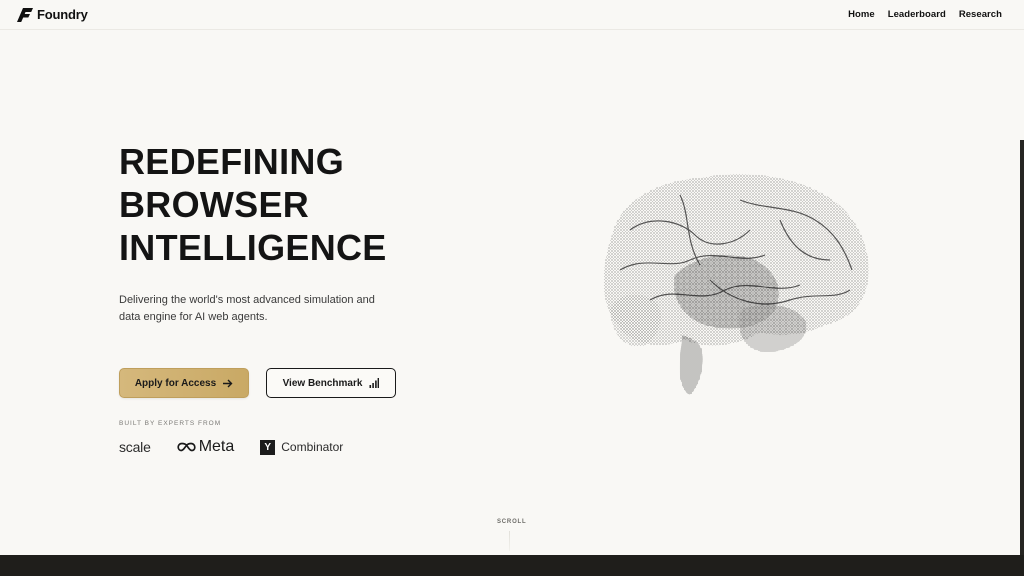 This screenshot has width=1024, height=576. Describe the element at coordinates (216, 446) in the screenshot. I see `meta-wordmark: Meta` at that location.